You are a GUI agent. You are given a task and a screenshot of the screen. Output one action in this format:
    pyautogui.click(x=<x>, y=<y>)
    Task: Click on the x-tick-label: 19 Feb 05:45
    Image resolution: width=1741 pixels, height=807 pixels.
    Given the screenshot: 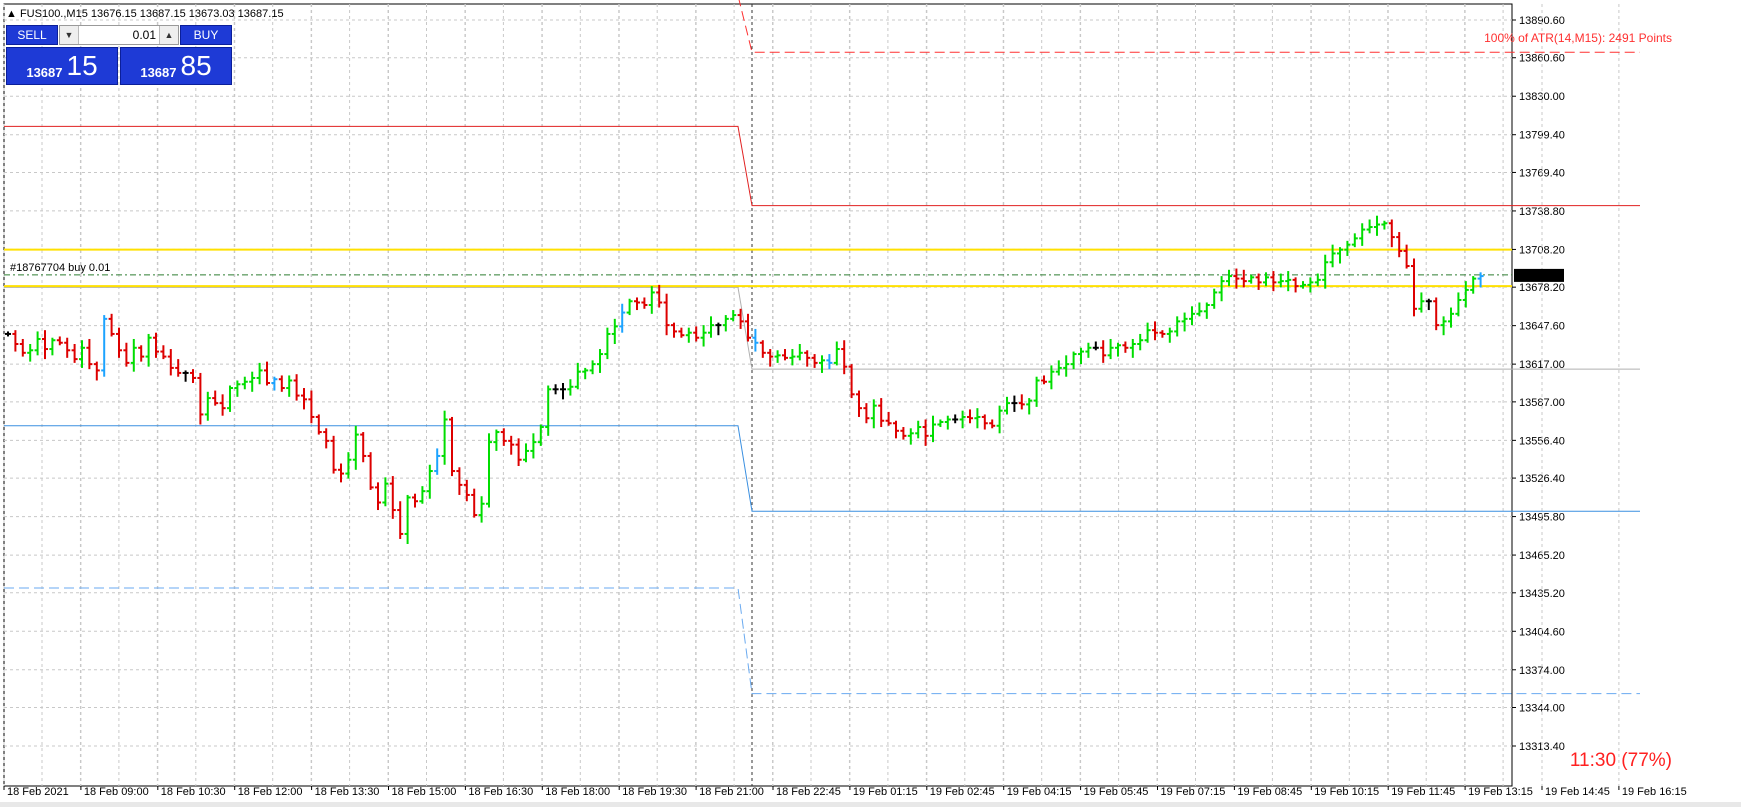 What is the action you would take?
    pyautogui.click(x=1116, y=792)
    